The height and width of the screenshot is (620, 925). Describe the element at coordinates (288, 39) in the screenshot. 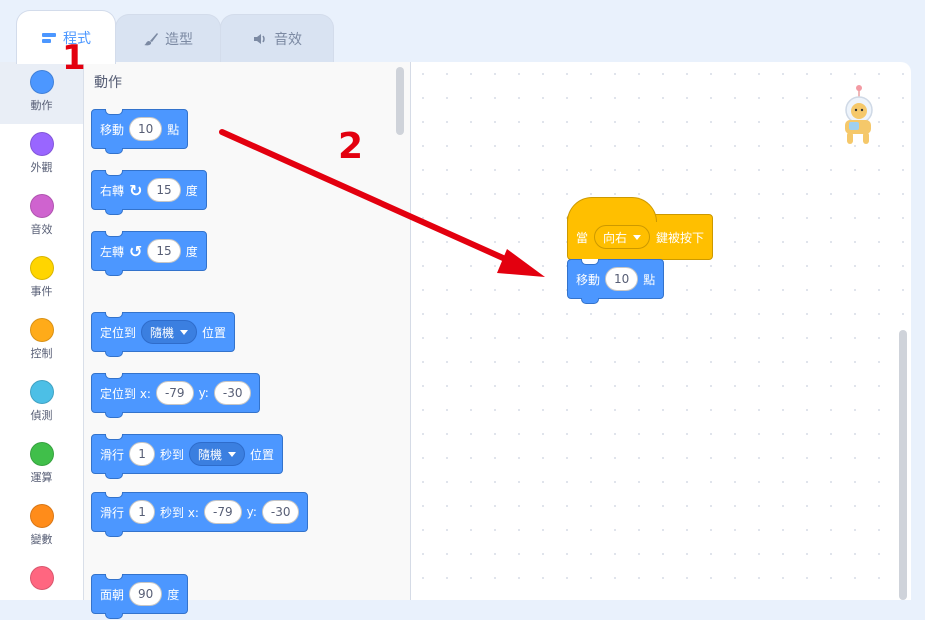

I see `tab-sounds-label: 音效` at that location.